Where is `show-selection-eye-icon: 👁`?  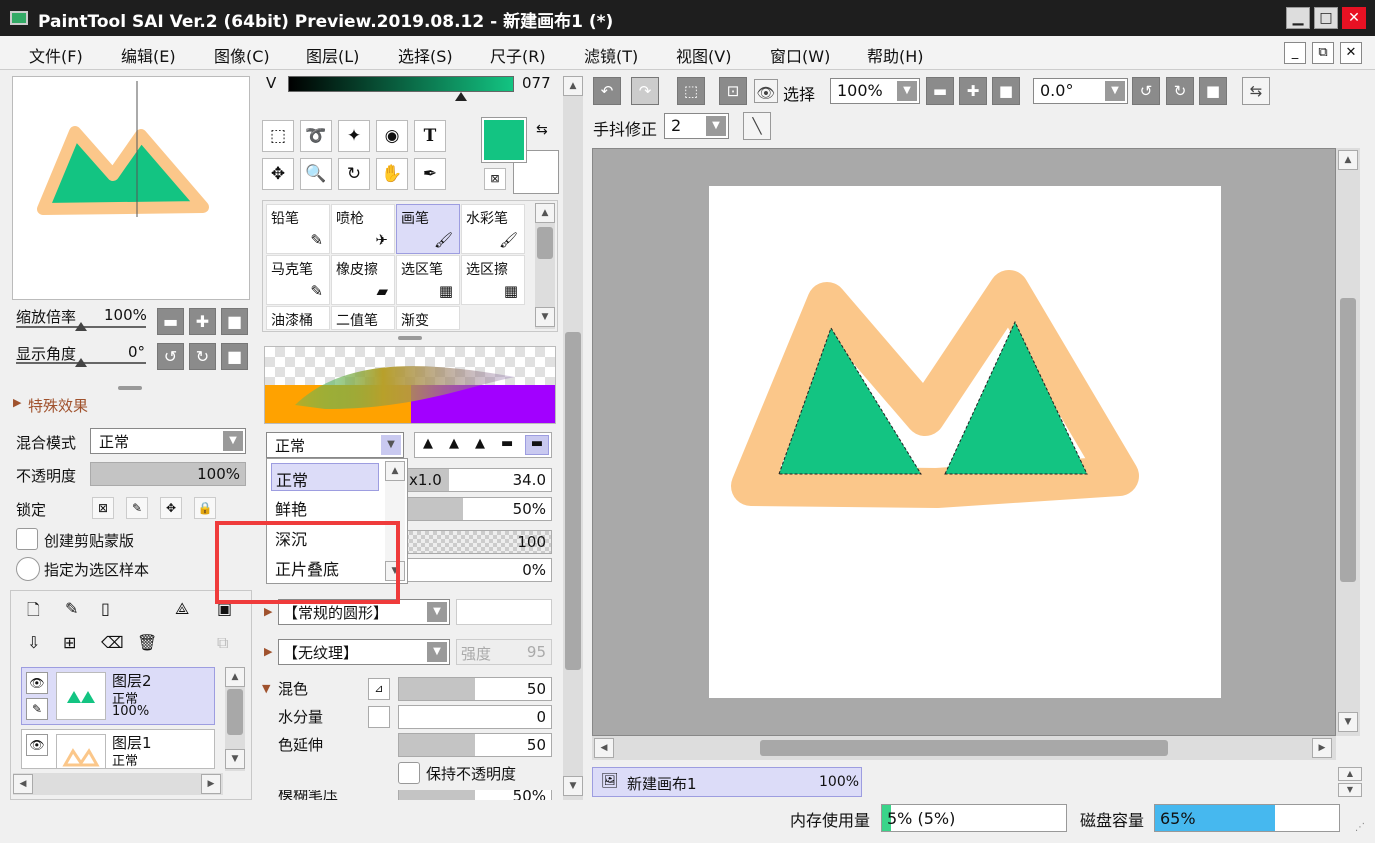 show-selection-eye-icon: 👁 is located at coordinates (766, 91).